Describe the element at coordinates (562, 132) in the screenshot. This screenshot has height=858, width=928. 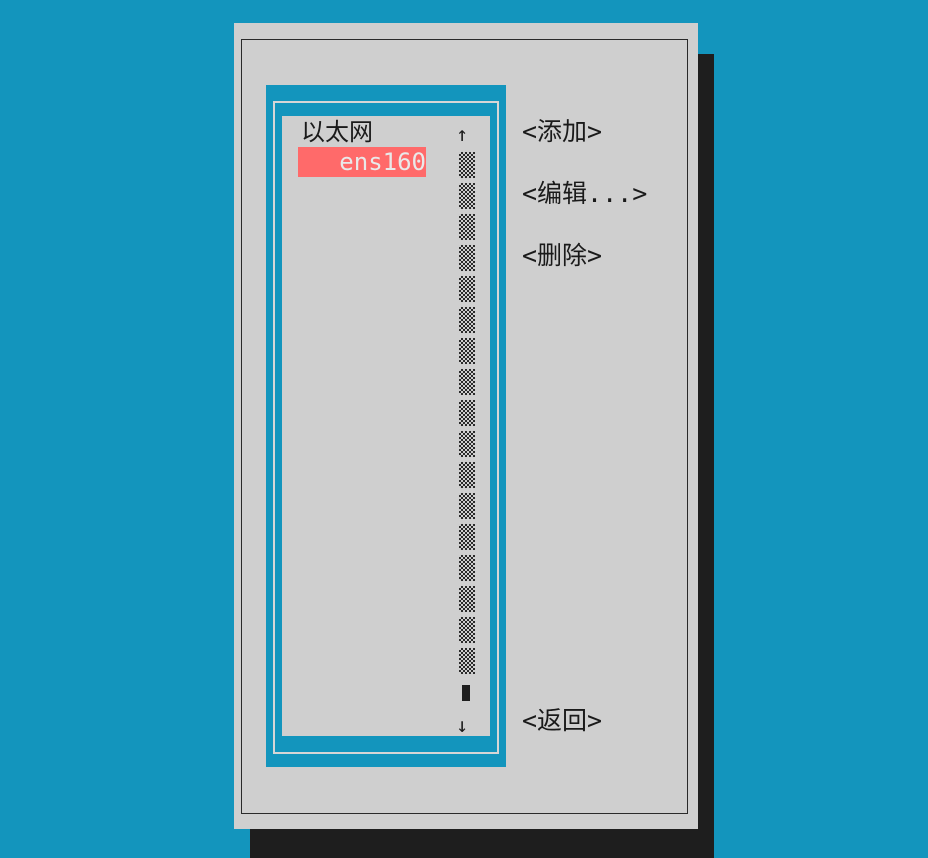
I see `add-button: <添加>` at that location.